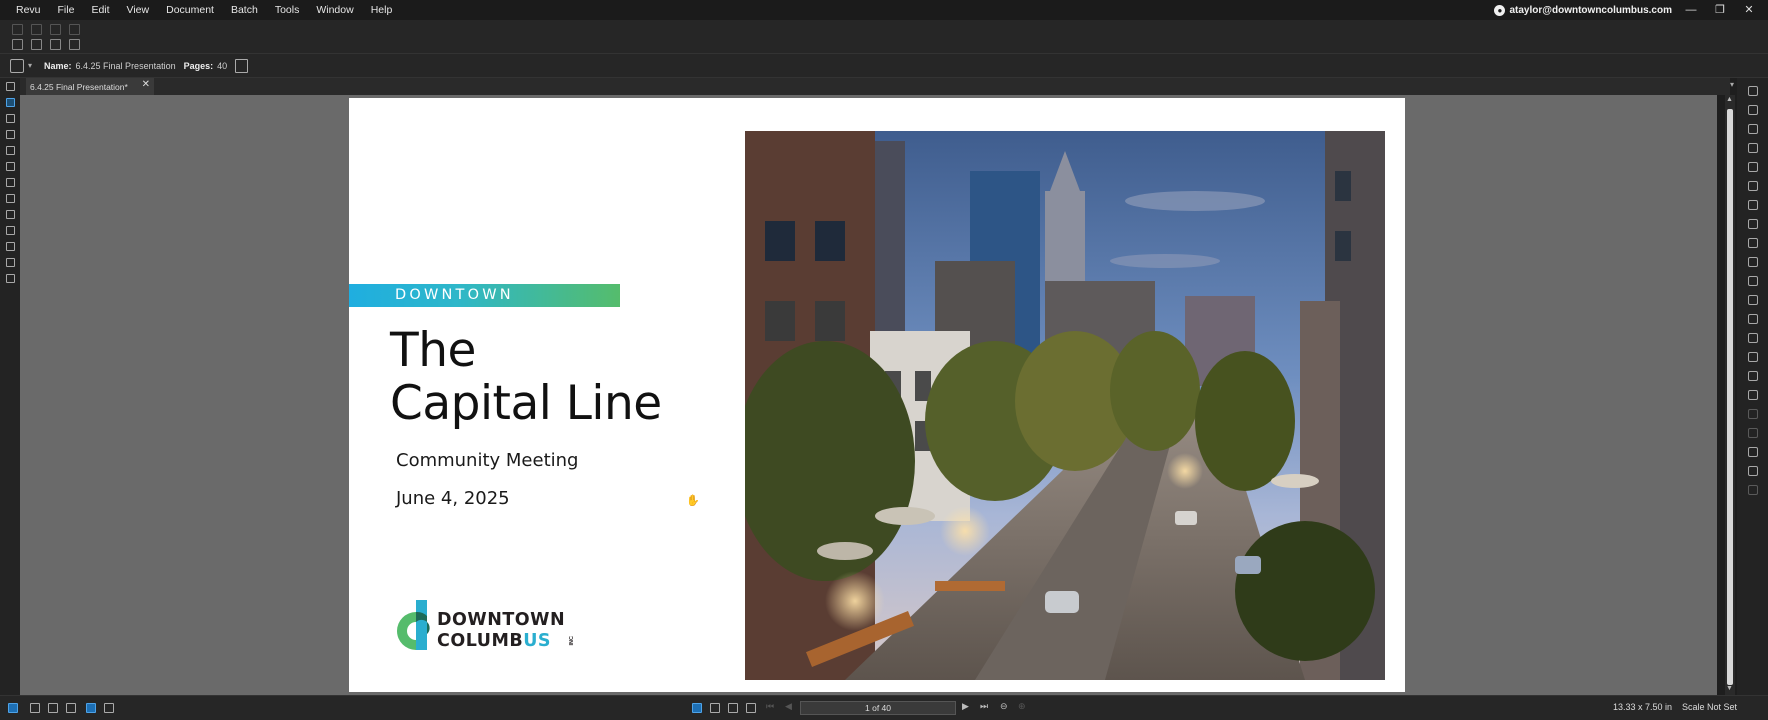  What do you see at coordinates (35, 708) in the screenshot?
I see `single-page-icon` at bounding box center [35, 708].